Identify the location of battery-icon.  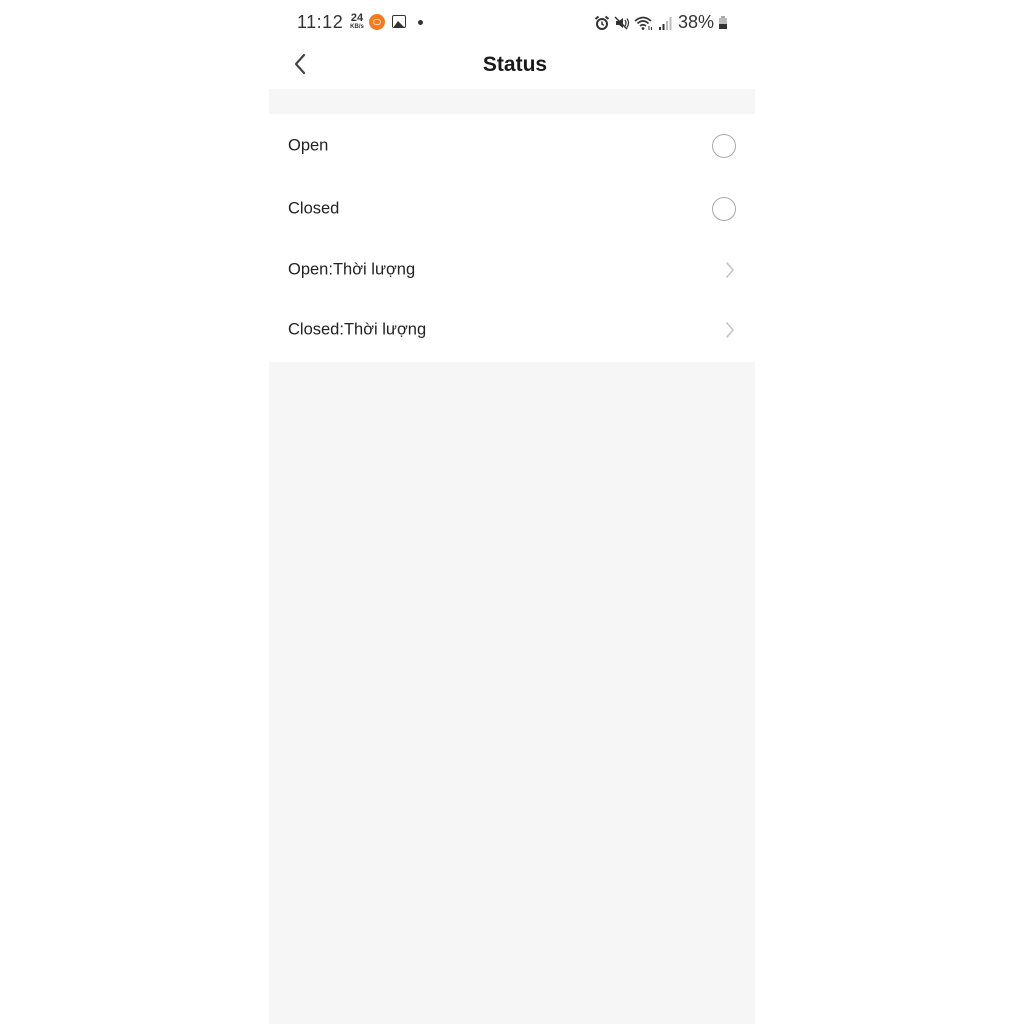
(723, 22).